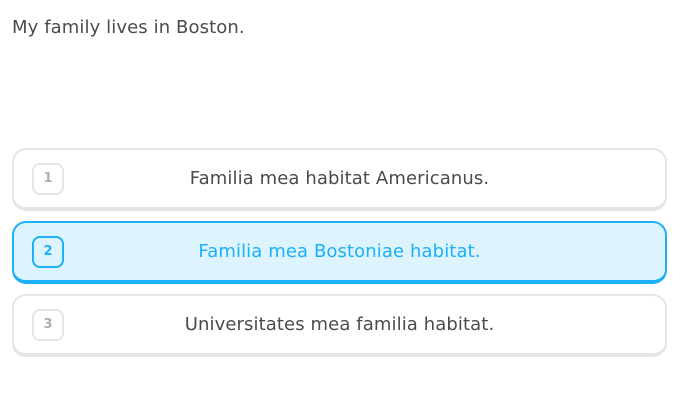 The height and width of the screenshot is (403, 690). I want to click on prompt-text: My family lives in Boston., so click(128, 27).